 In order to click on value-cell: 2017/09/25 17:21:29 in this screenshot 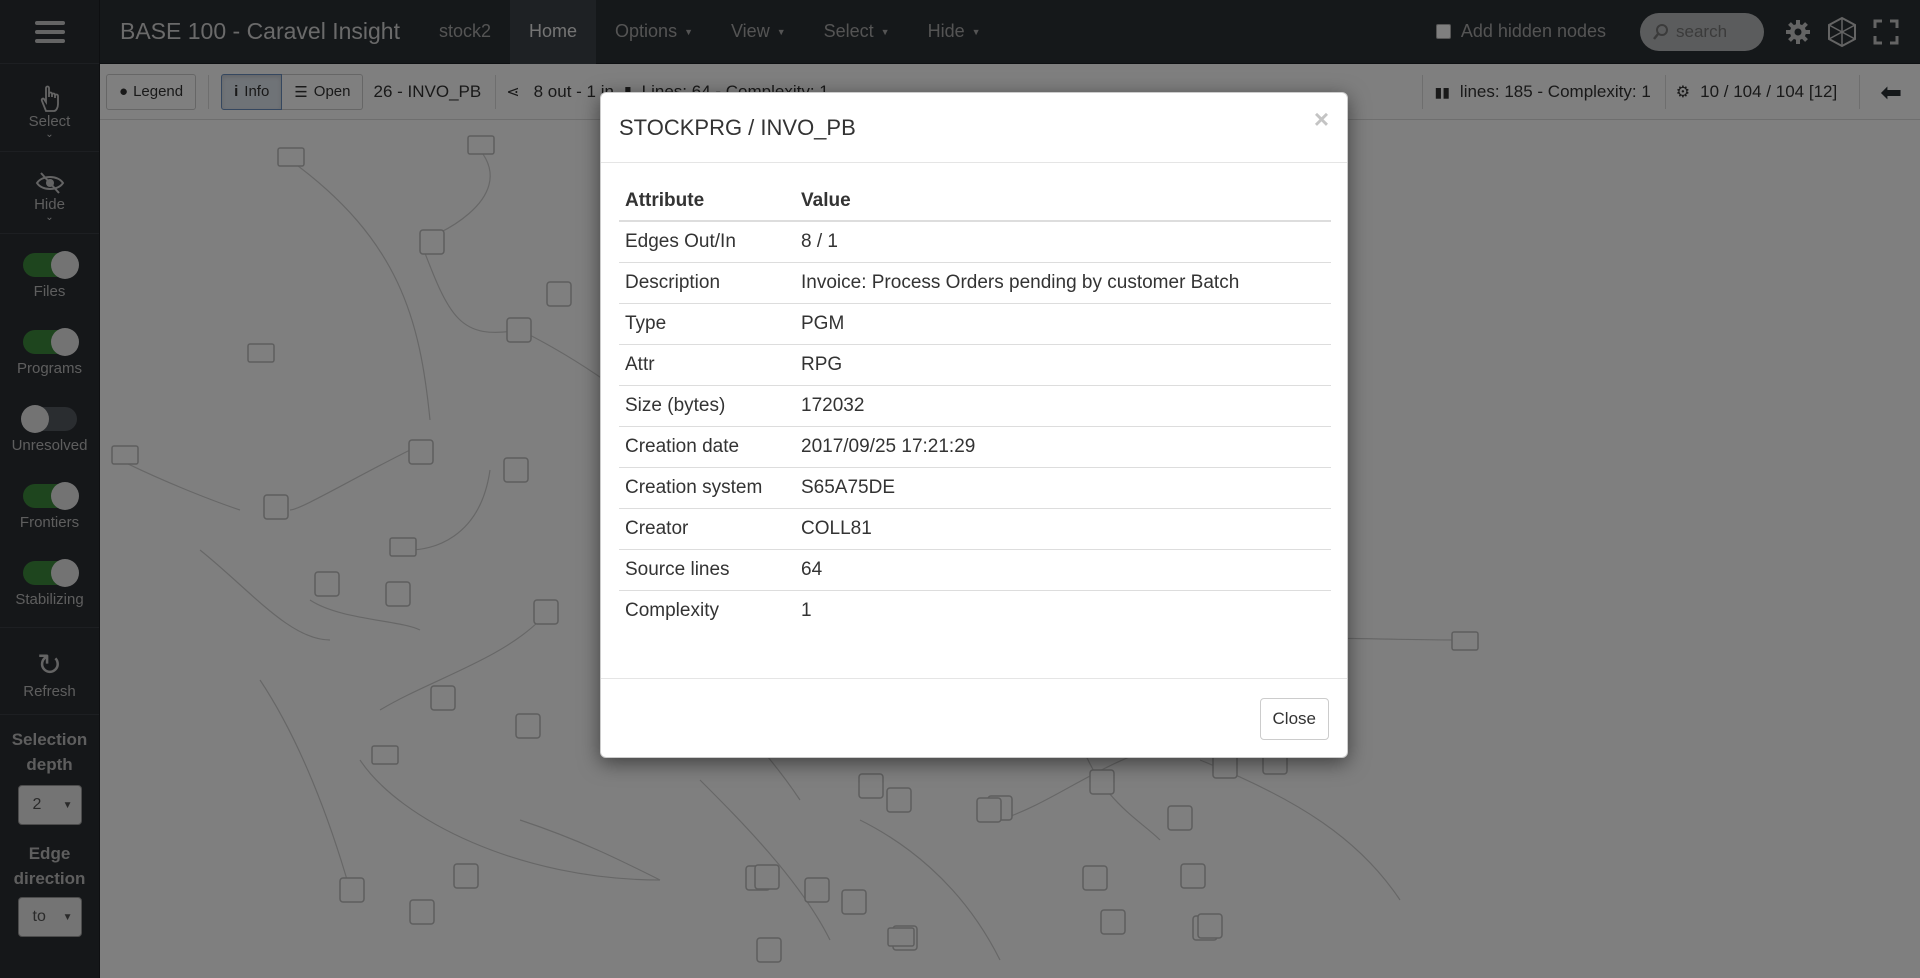, I will do `click(1063, 446)`.